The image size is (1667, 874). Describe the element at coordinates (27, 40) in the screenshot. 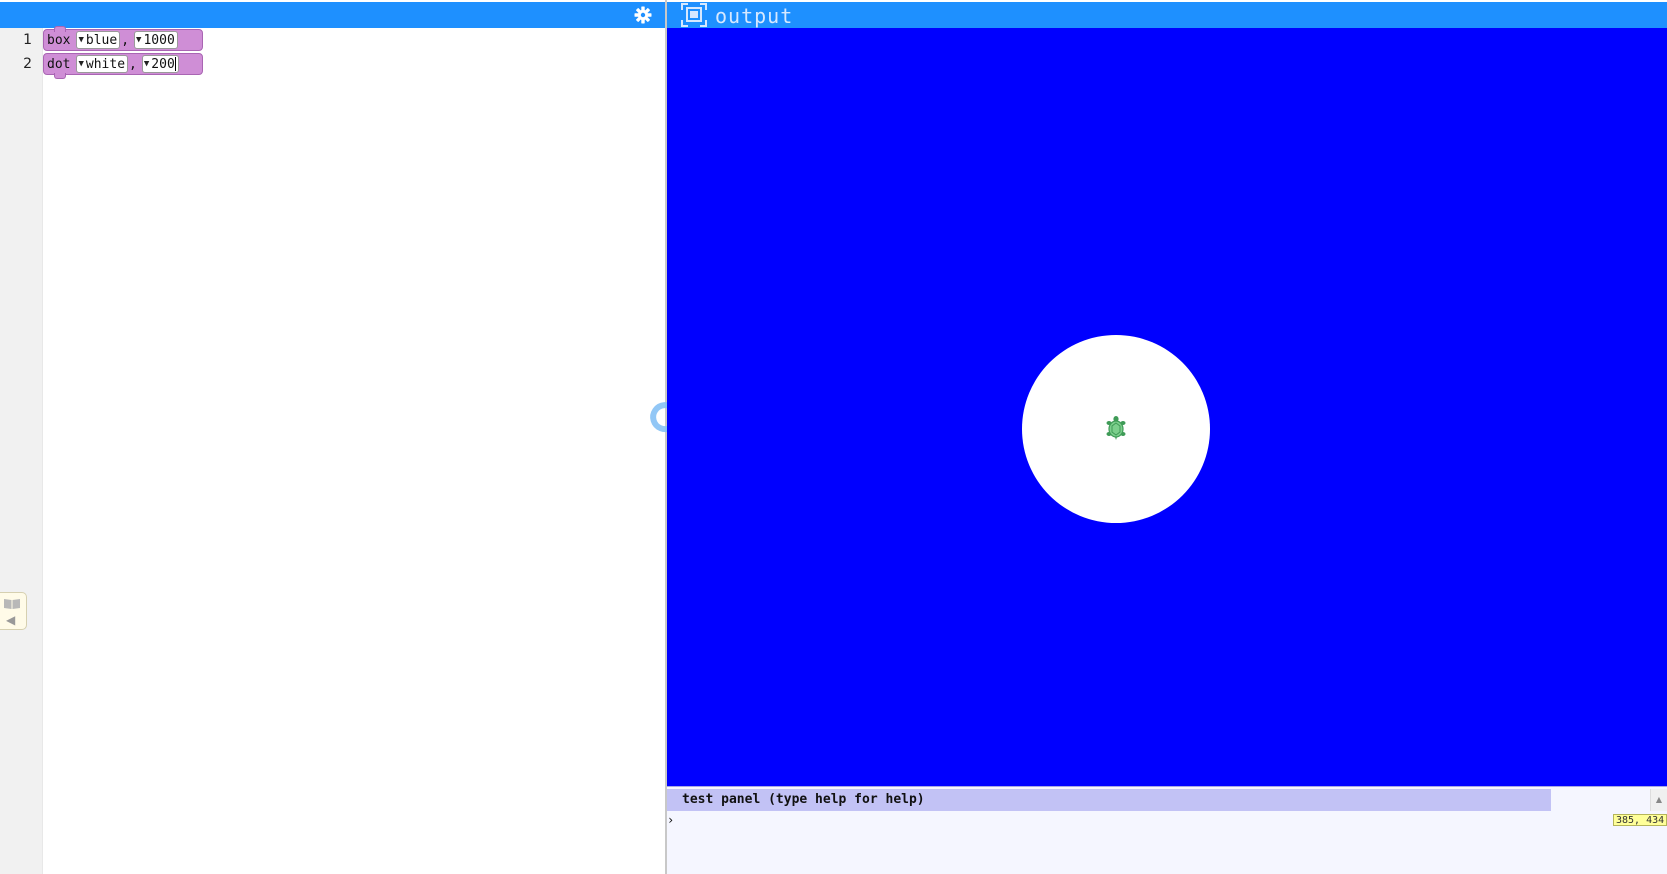

I see `line-number: 1` at that location.